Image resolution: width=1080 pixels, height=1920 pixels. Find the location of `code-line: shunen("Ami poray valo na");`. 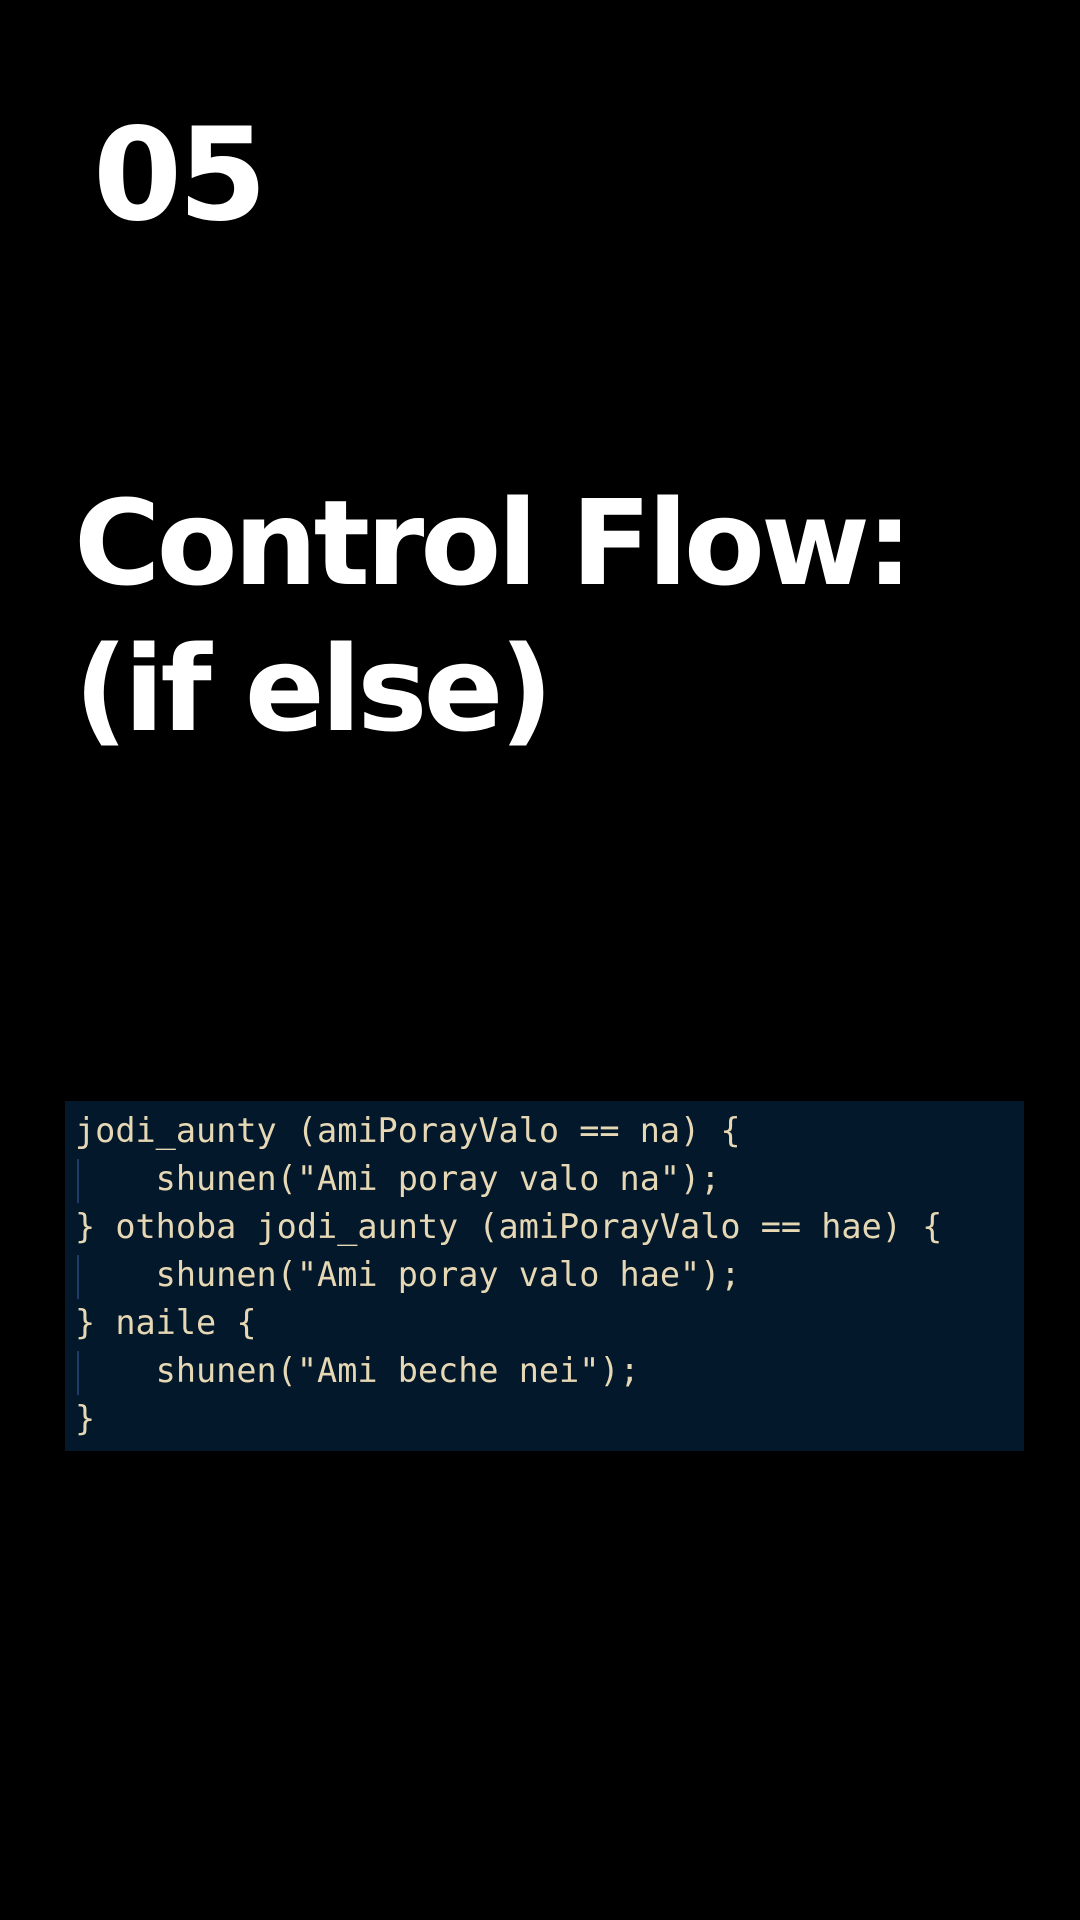

code-line: shunen("Ami poray valo na"); is located at coordinates (549, 1179).